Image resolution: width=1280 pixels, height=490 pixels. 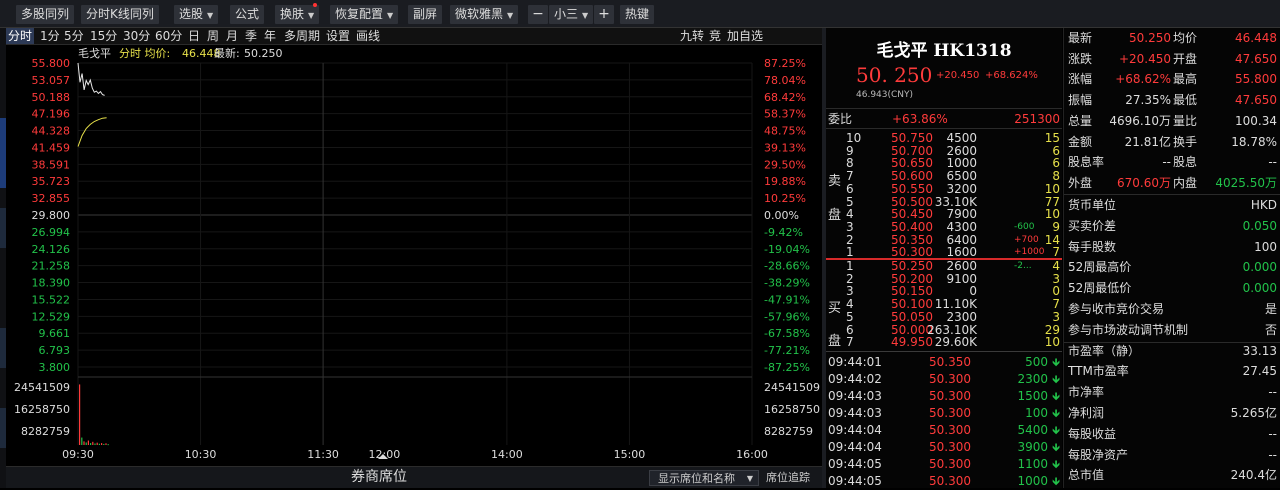 I want to click on restore-config-dropdown: 恢复配置 ▼, so click(x=364, y=14).